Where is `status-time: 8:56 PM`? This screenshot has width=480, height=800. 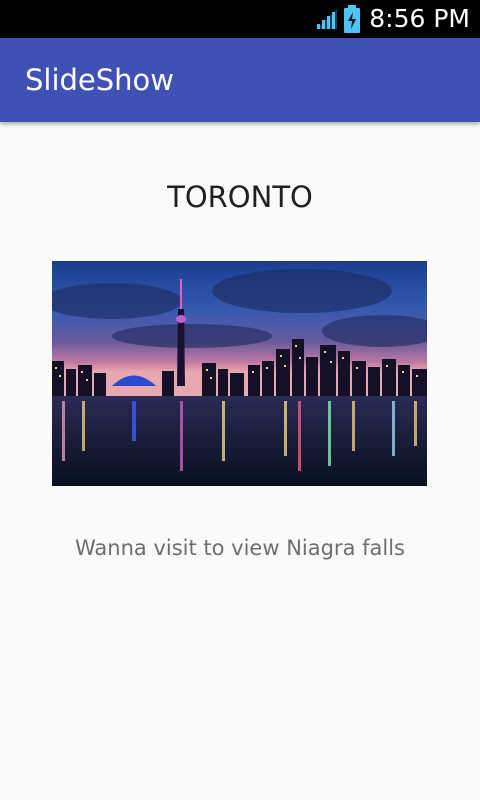 status-time: 8:56 PM is located at coordinates (419, 18).